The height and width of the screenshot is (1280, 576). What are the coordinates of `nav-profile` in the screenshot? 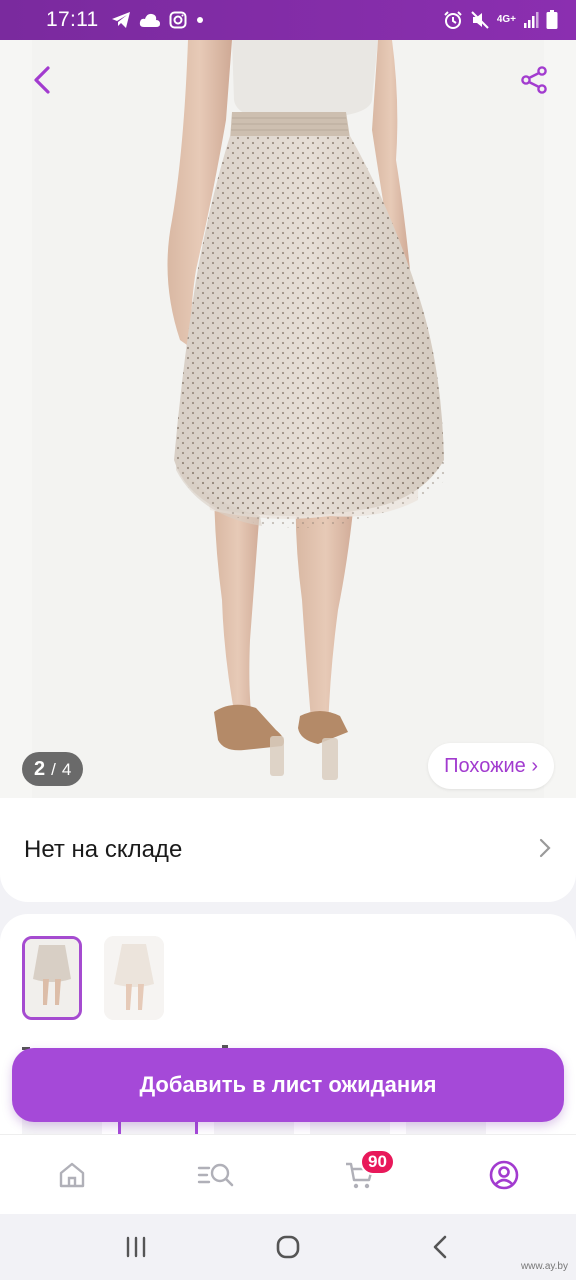 It's located at (504, 1175).